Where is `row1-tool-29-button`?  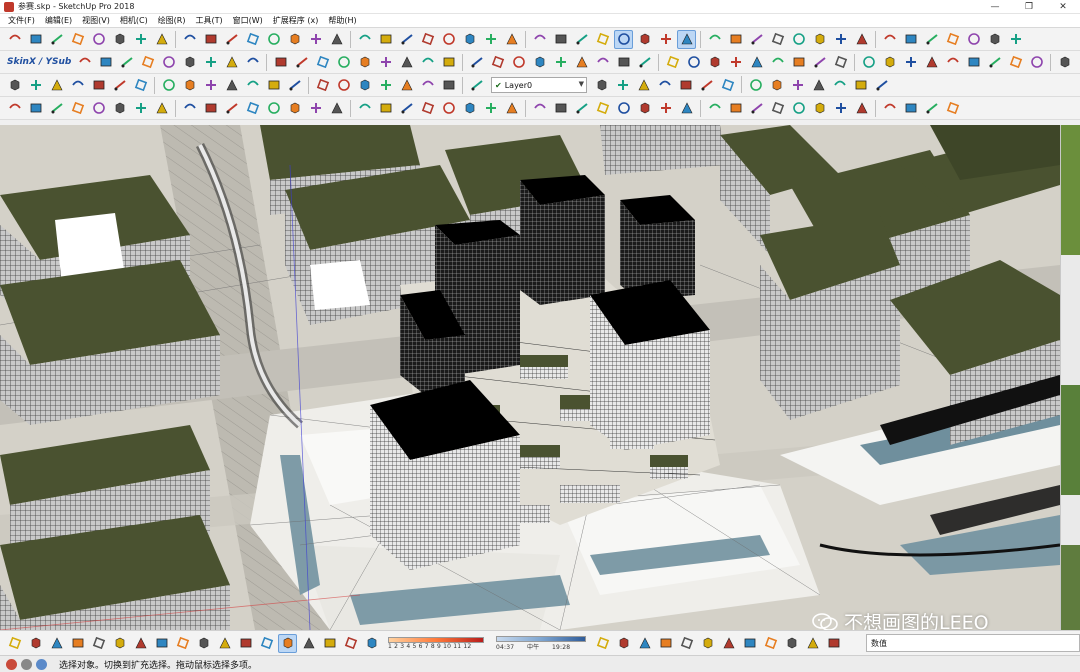 row1-tool-29-button is located at coordinates (623, 39).